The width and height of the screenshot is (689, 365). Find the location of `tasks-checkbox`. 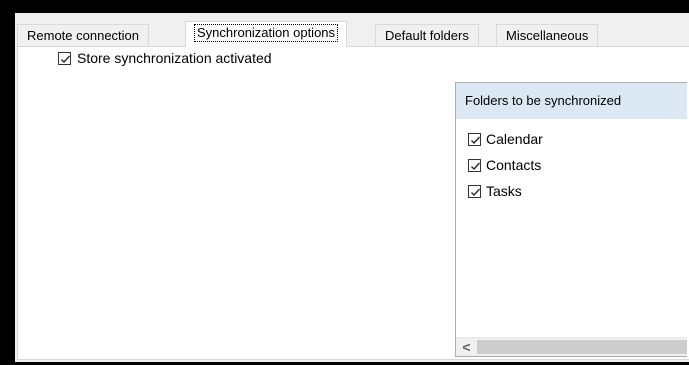

tasks-checkbox is located at coordinates (474, 191).